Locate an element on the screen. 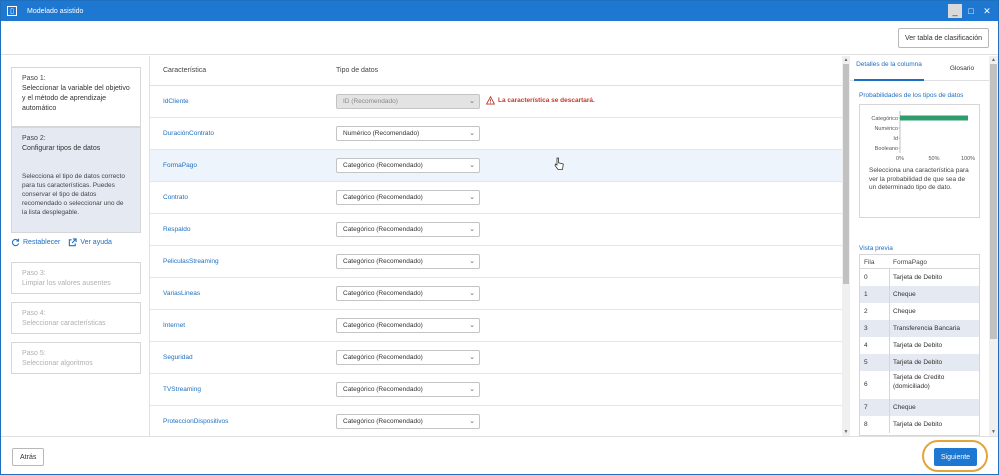 Image resolution: width=999 pixels, height=475 pixels. next-button: Siguiente is located at coordinates (955, 457).